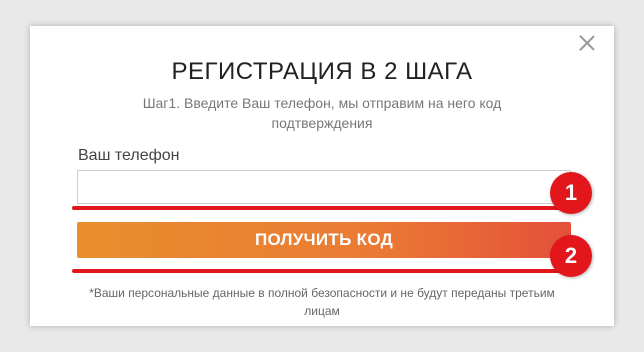 The image size is (644, 352). What do you see at coordinates (324, 187) in the screenshot?
I see `phone-input` at bounding box center [324, 187].